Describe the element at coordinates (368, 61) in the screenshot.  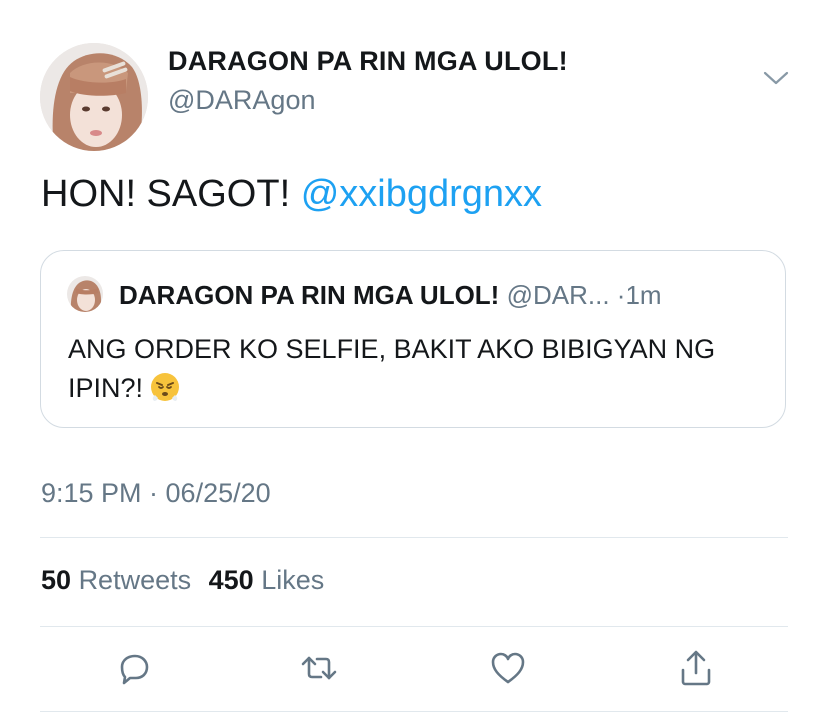
I see `author-display-name: DARAGON PA RIN MGA ULOL!` at that location.